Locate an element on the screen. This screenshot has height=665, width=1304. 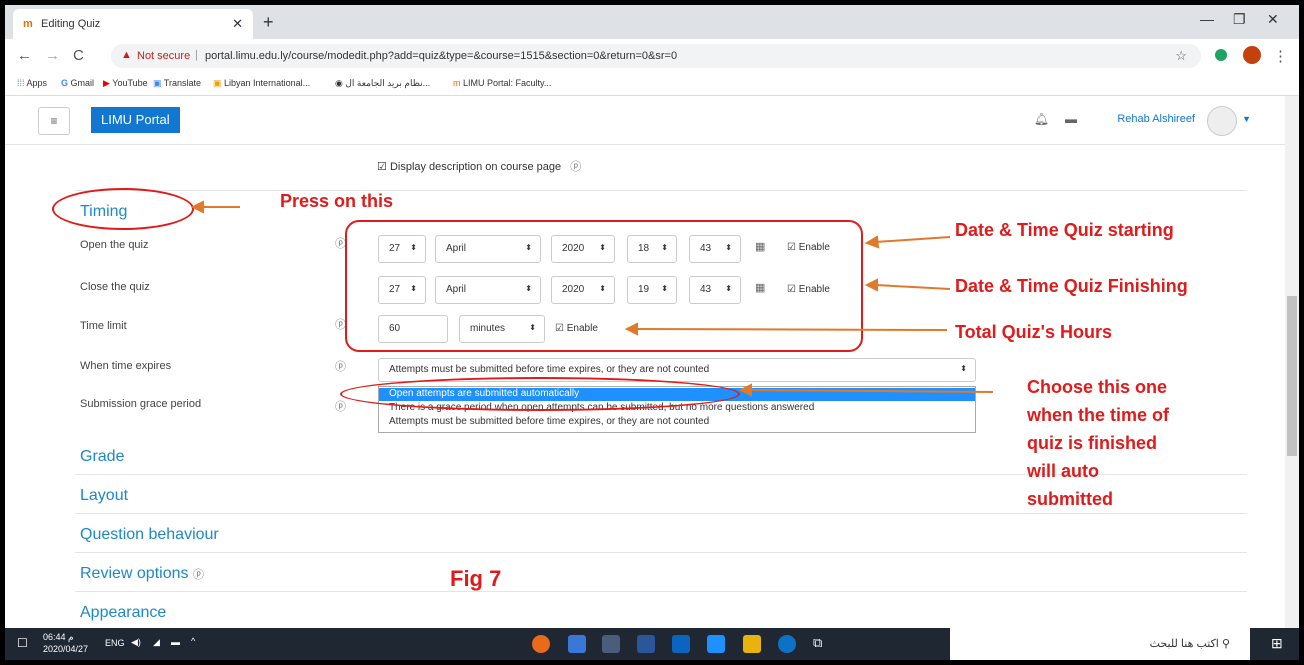
mail-icon is located at coordinates (681, 644).